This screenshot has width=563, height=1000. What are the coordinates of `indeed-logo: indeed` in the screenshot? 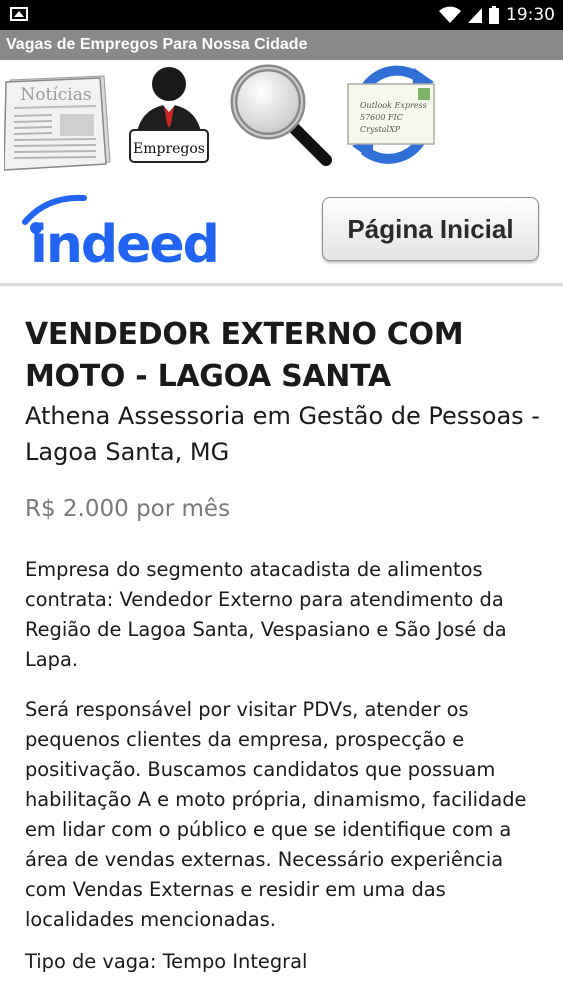 It's located at (121, 233).